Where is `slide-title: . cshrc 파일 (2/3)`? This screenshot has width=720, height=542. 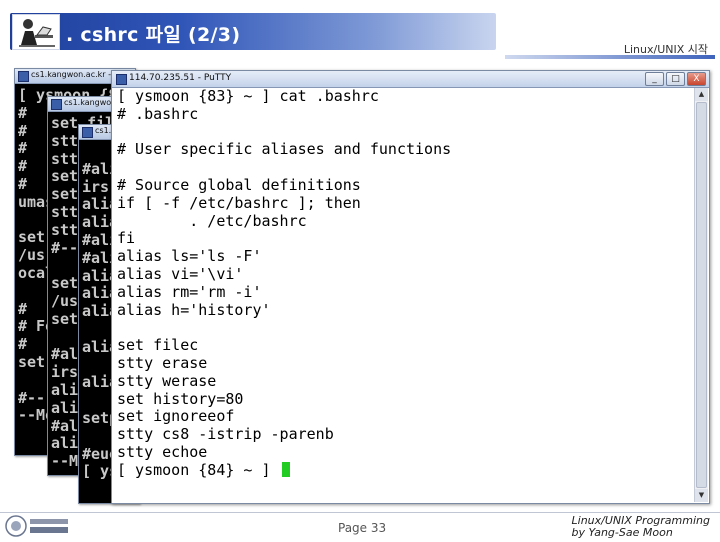
slide-title: . cshrc 파일 (2/3) is located at coordinates (153, 35).